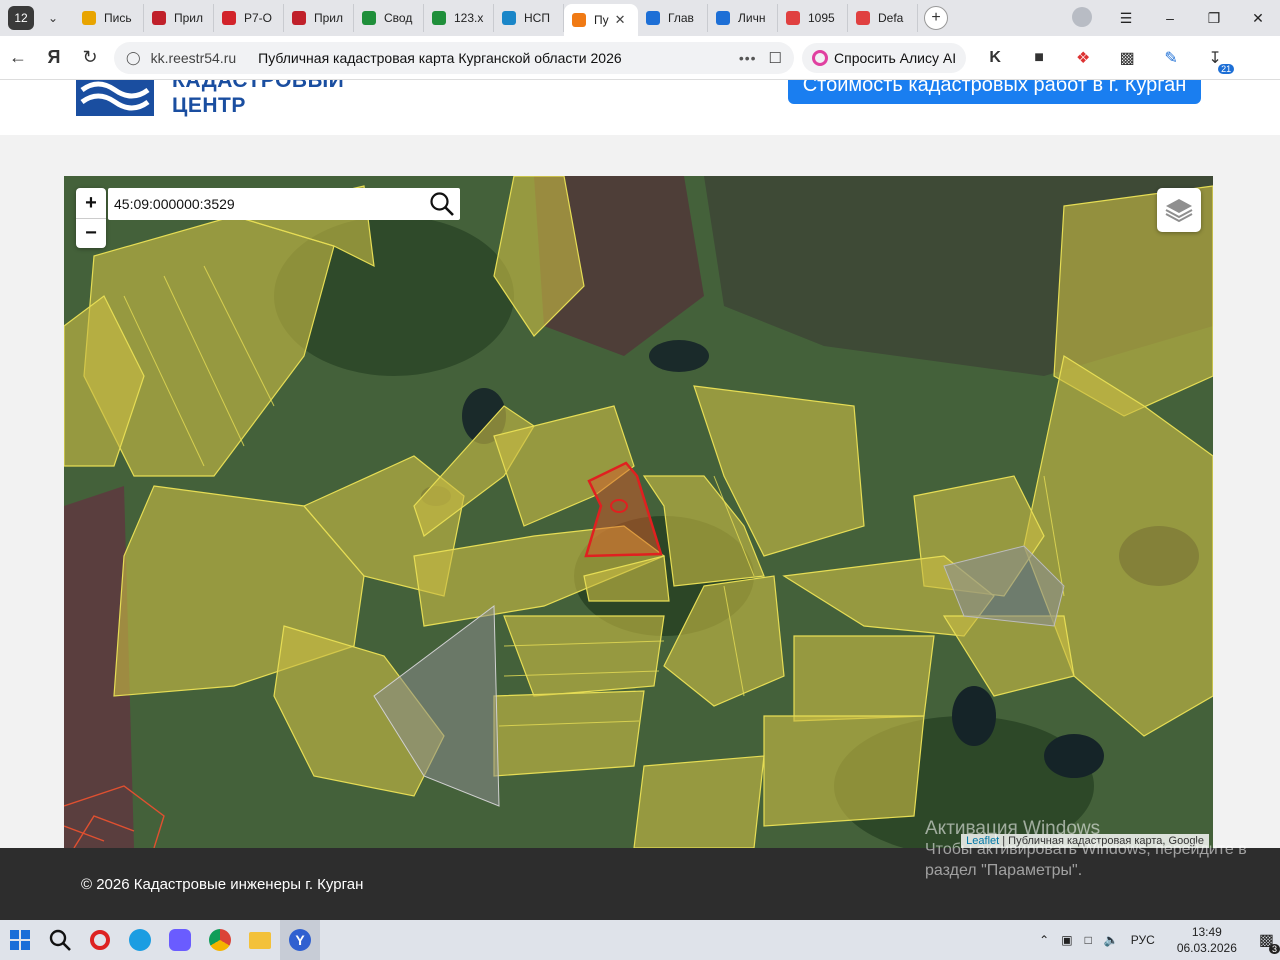 This screenshot has width=1280, height=960. What do you see at coordinates (1127, 58) in the screenshot?
I see `extension-puzzle-icon: ▩` at bounding box center [1127, 58].